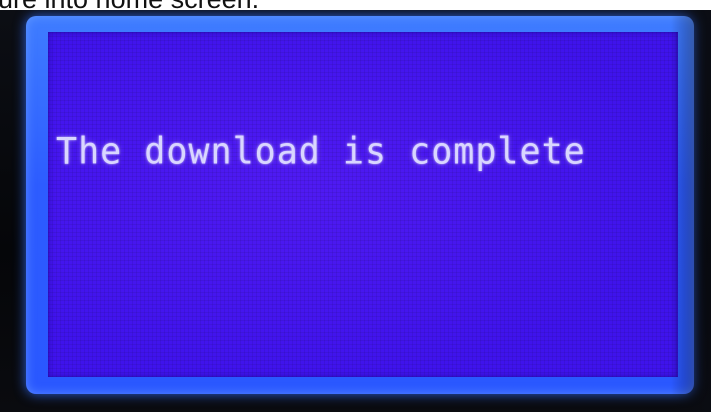 This screenshot has height=412, width=711. Describe the element at coordinates (691, 211) in the screenshot. I see `edge-shadow` at that location.